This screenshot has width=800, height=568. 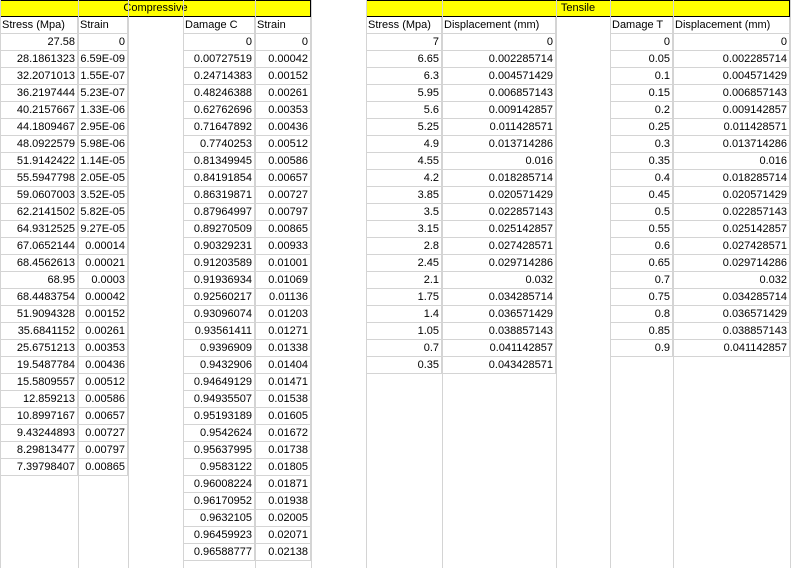 What do you see at coordinates (404, 195) in the screenshot?
I see `cell-tensile-stress: 3.85` at bounding box center [404, 195].